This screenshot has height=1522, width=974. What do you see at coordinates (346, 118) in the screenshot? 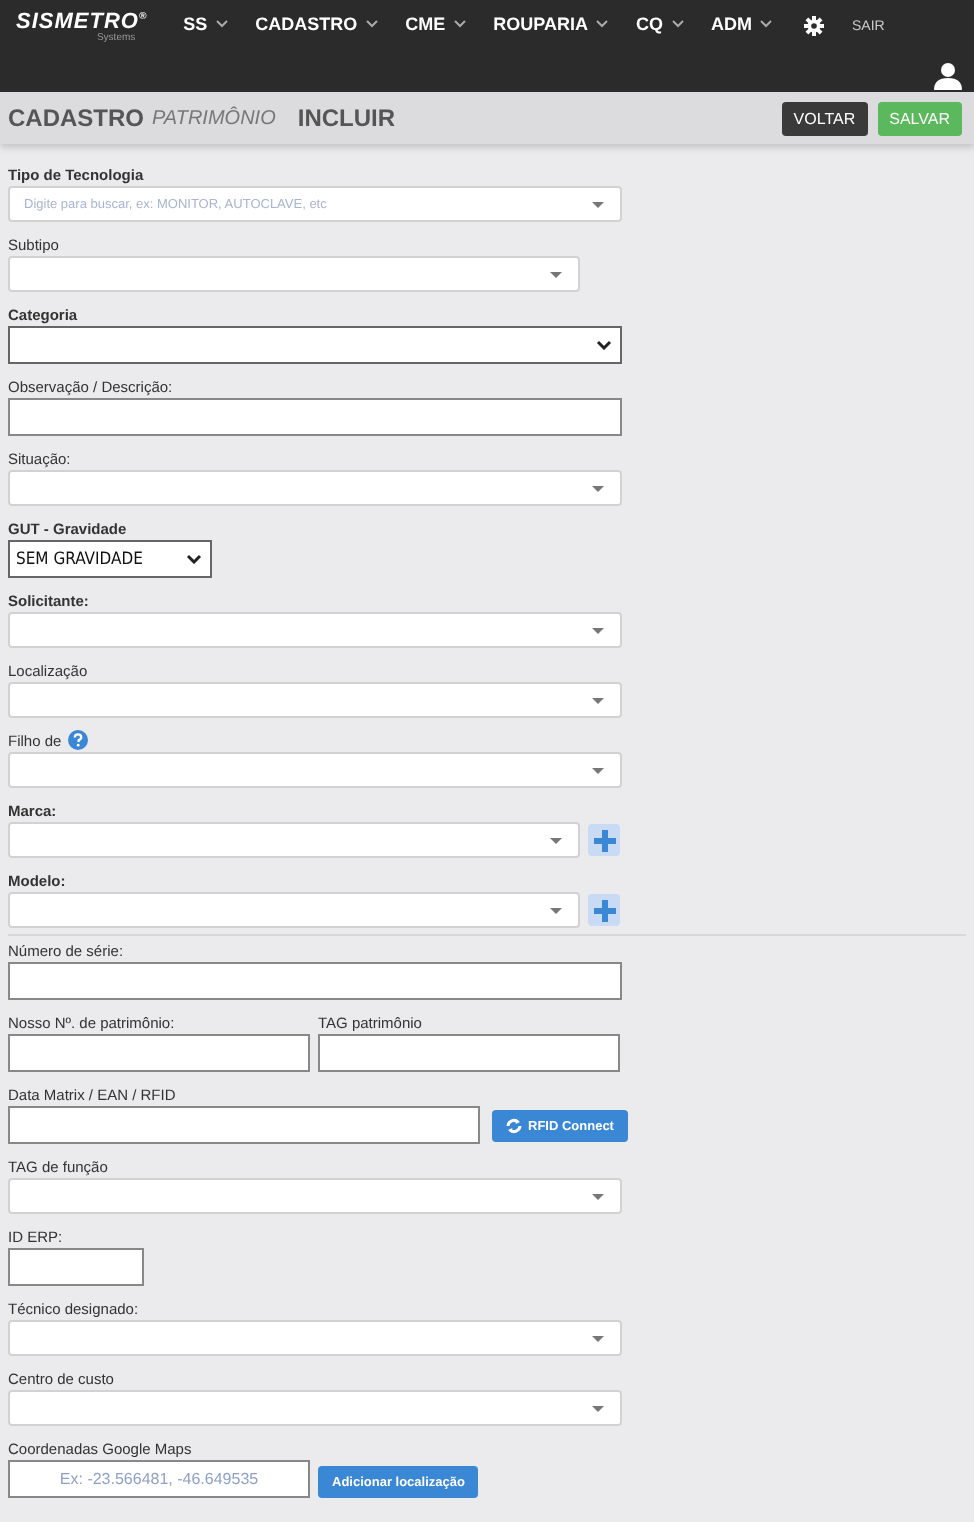
I see `page-action-title: INCLUIR` at bounding box center [346, 118].